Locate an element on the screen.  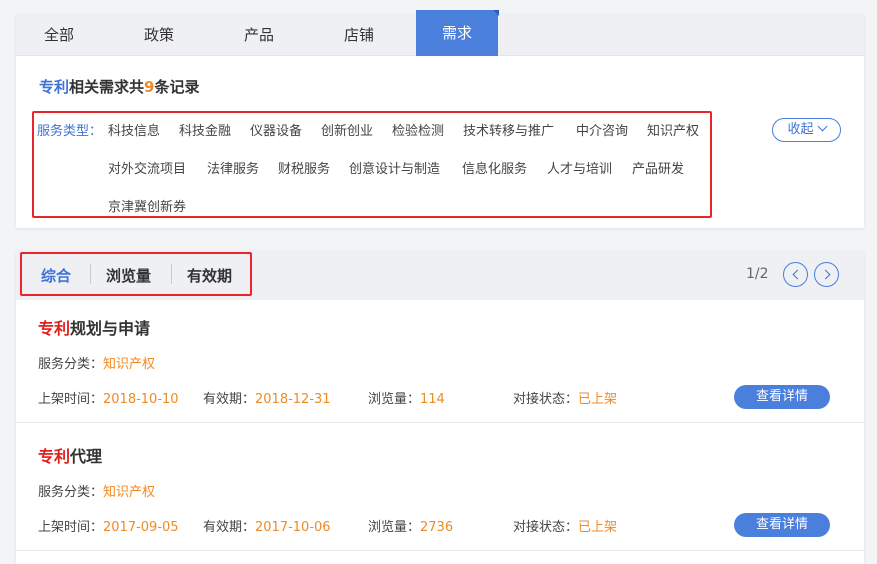
page-indicator: 1/2 is located at coordinates (757, 274).